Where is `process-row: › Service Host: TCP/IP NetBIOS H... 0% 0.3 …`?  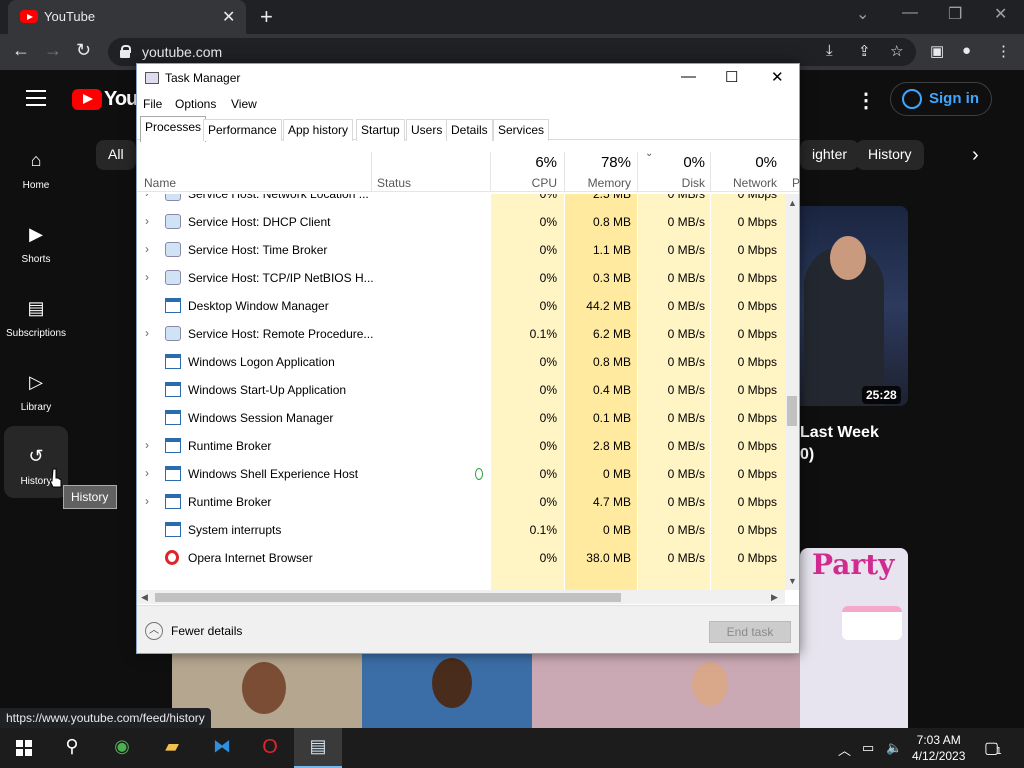 process-row: › Service Host: TCP/IP NetBIOS H... 0% 0.3 … is located at coordinates (461, 278).